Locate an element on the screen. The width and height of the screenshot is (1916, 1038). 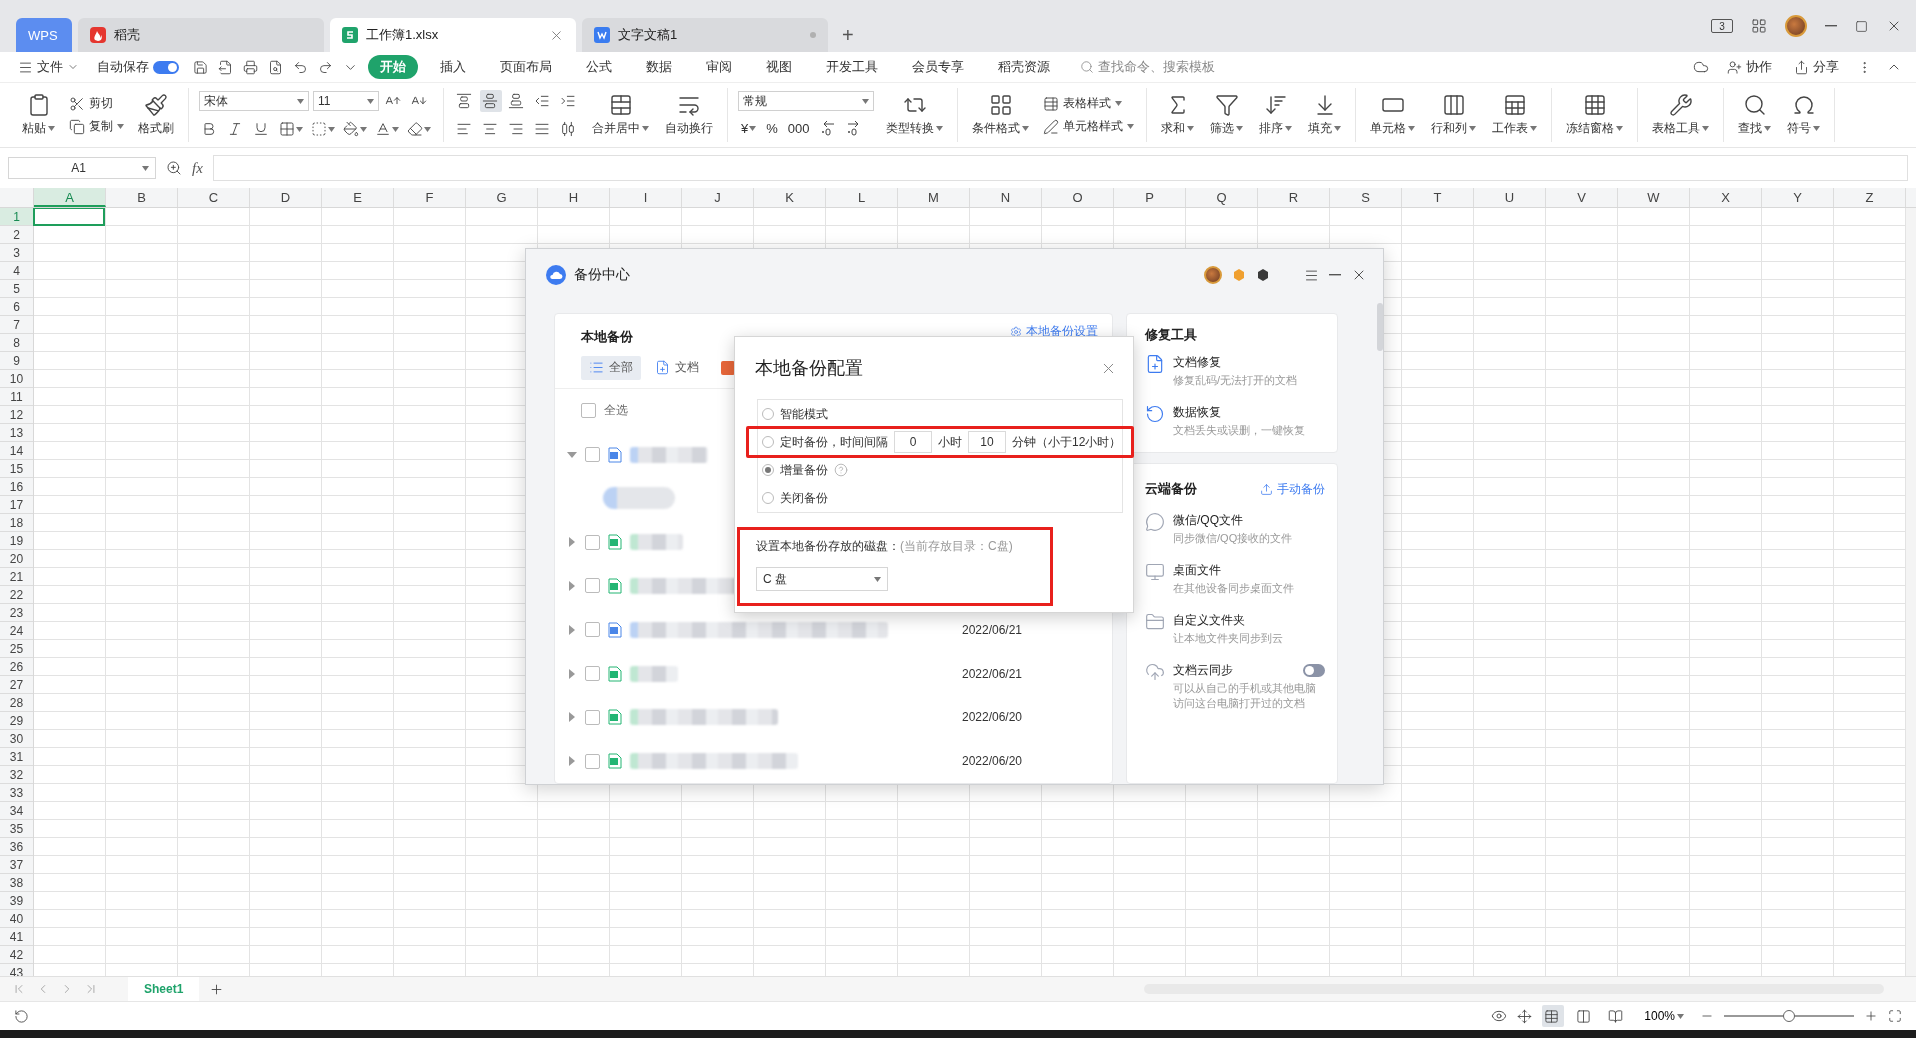
column-header: Z is located at coordinates (1870, 197).